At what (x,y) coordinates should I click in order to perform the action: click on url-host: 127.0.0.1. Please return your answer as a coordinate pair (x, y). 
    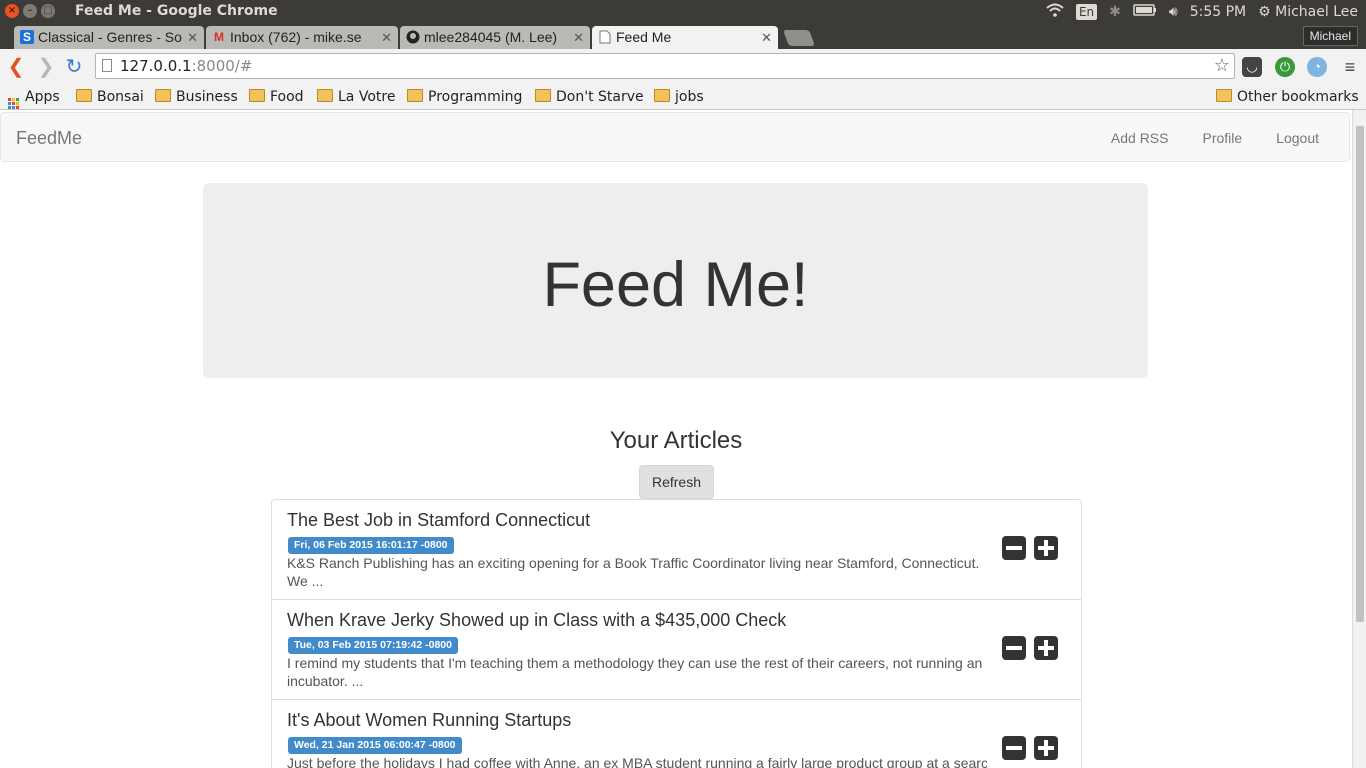
    Looking at the image, I should click on (156, 66).